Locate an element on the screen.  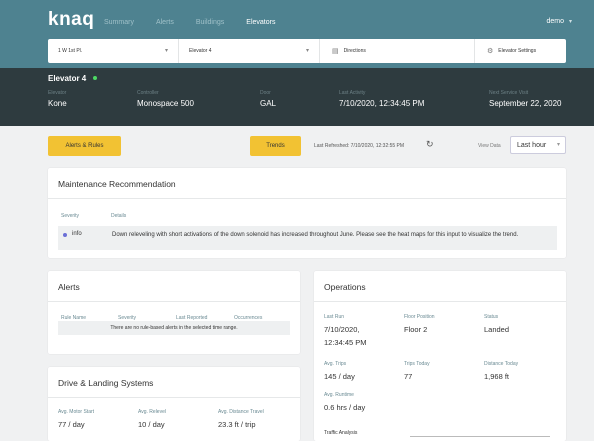
info-value: GAL is located at coordinates (268, 103).